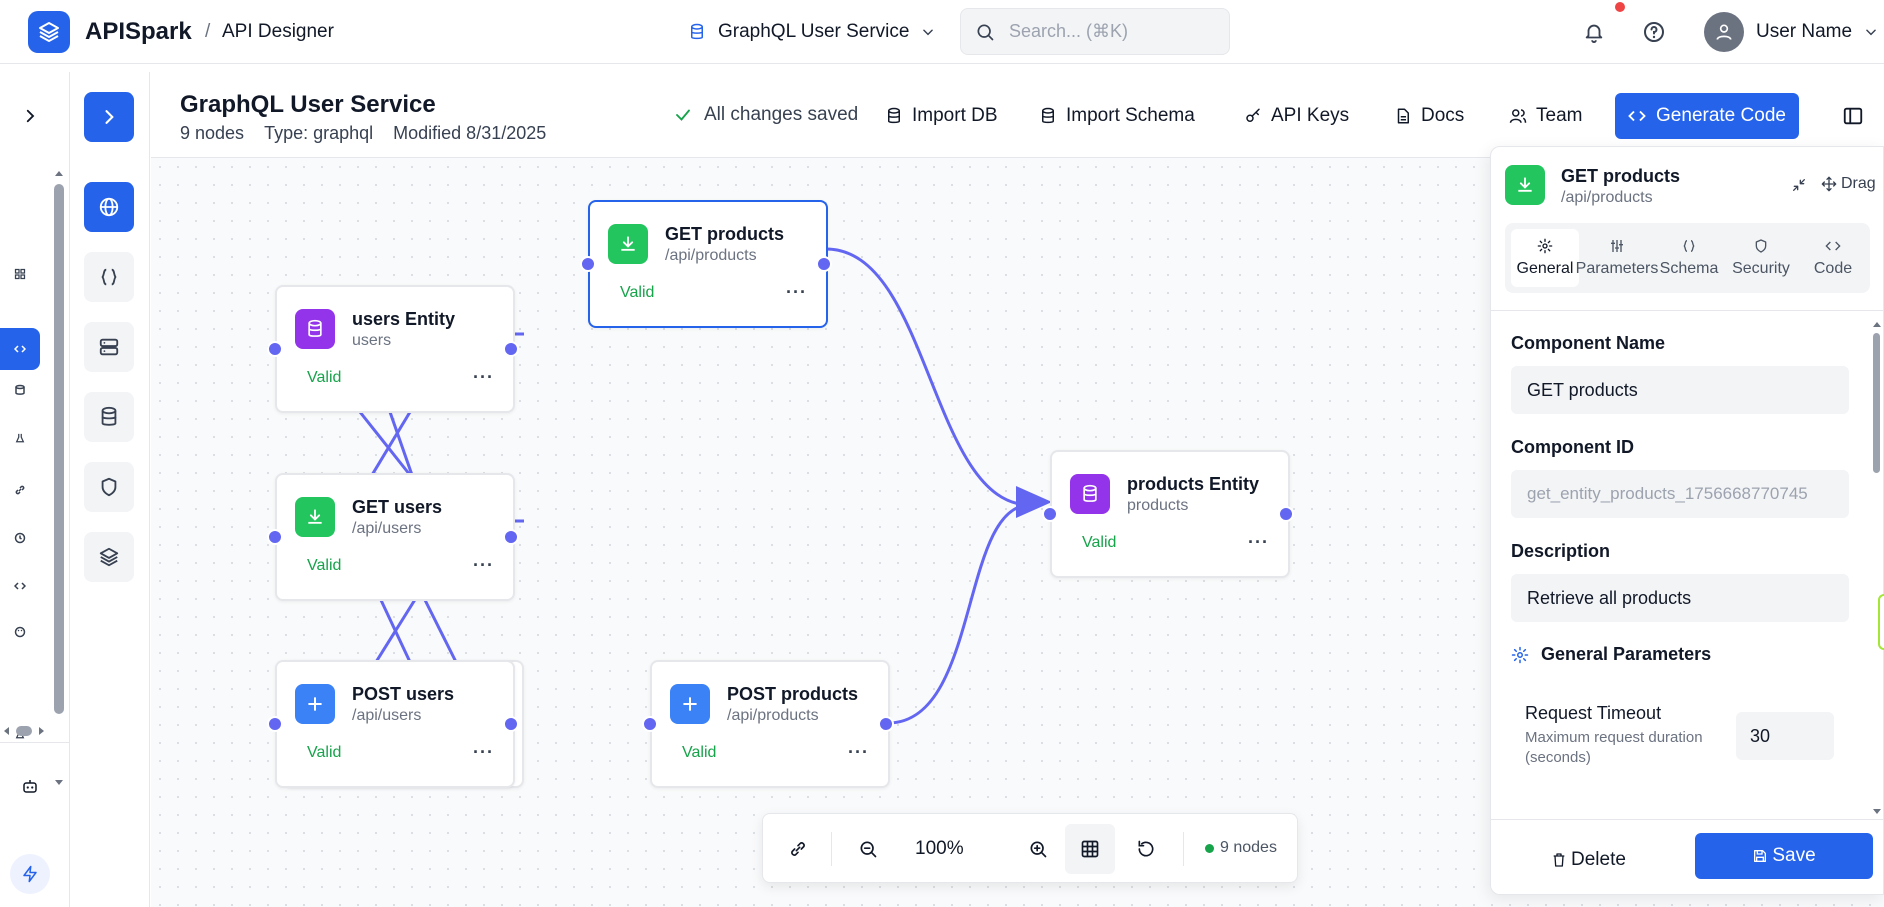  I want to click on canvas-toolbar: 100% 9 nodes, so click(1030, 848).